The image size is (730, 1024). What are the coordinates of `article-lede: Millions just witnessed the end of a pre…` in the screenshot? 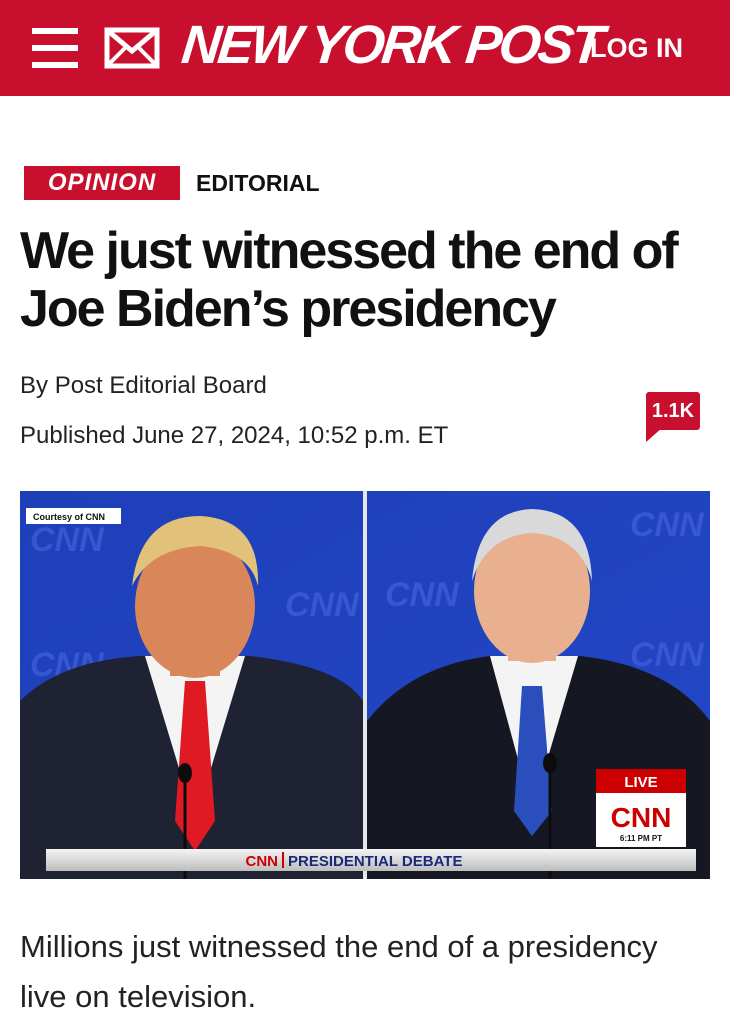 It's located at (339, 971).